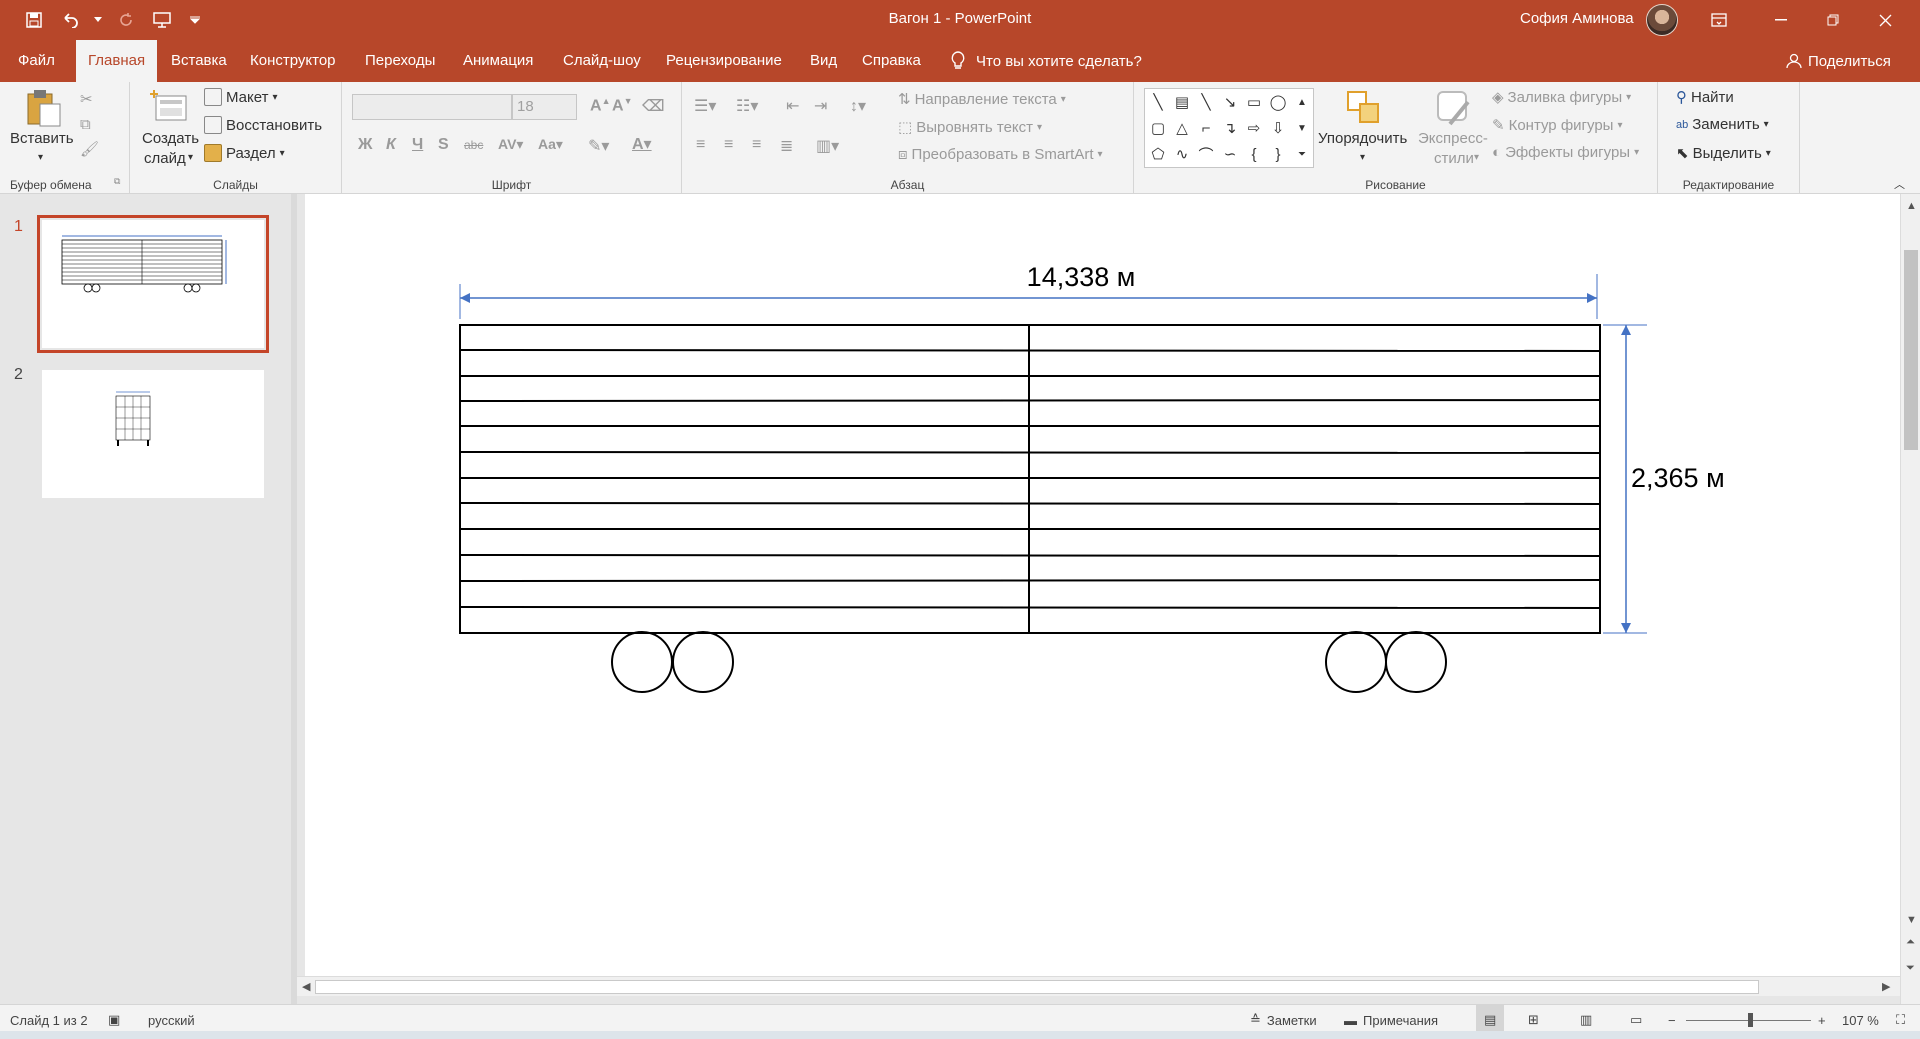 The height and width of the screenshot is (1039, 1920). I want to click on highlight-icon: ✎▾, so click(598, 146).